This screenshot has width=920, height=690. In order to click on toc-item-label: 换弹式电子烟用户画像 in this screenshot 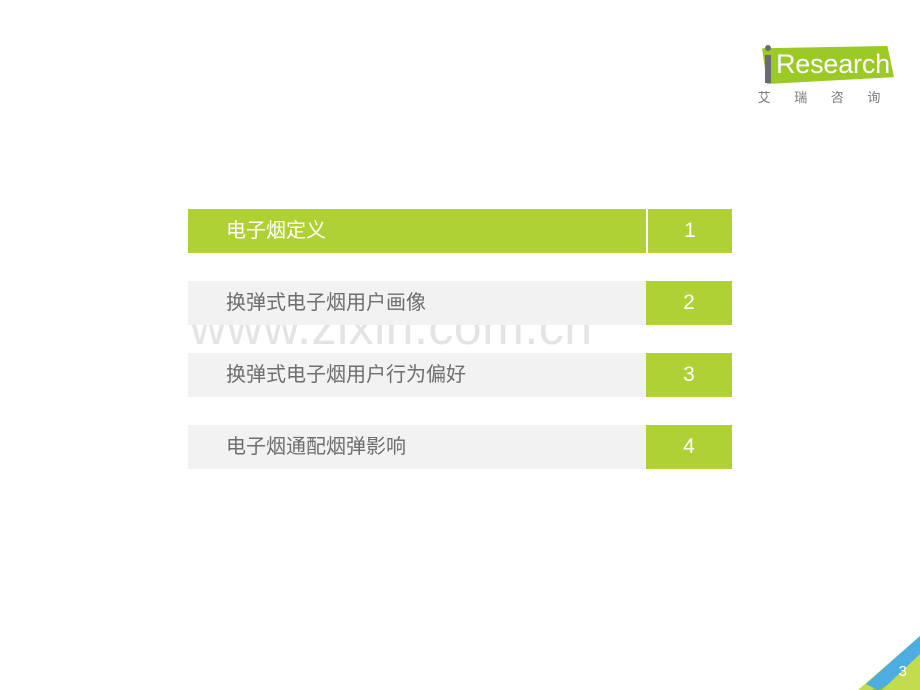, I will do `click(326, 303)`.